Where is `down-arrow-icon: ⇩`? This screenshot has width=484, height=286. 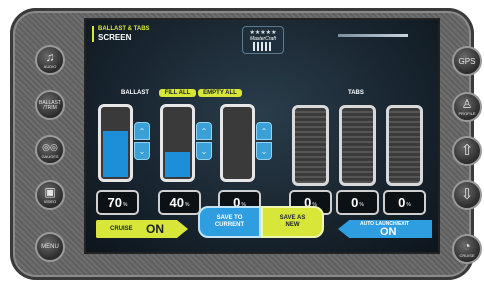 down-arrow-icon: ⇩ is located at coordinates (467, 194).